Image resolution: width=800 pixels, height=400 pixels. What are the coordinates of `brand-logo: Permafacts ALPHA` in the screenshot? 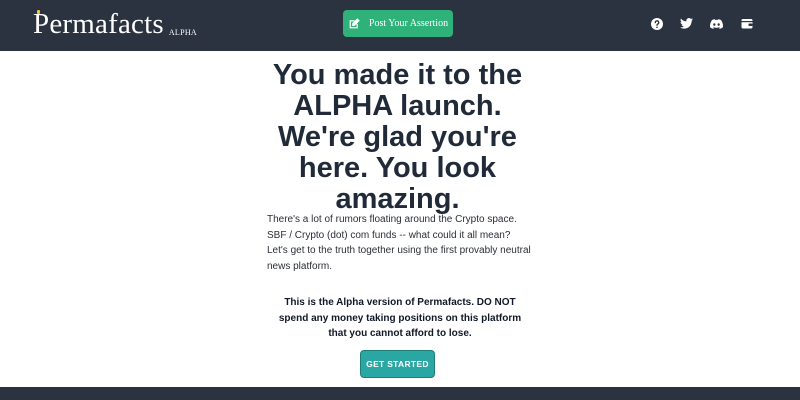 It's located at (115, 24).